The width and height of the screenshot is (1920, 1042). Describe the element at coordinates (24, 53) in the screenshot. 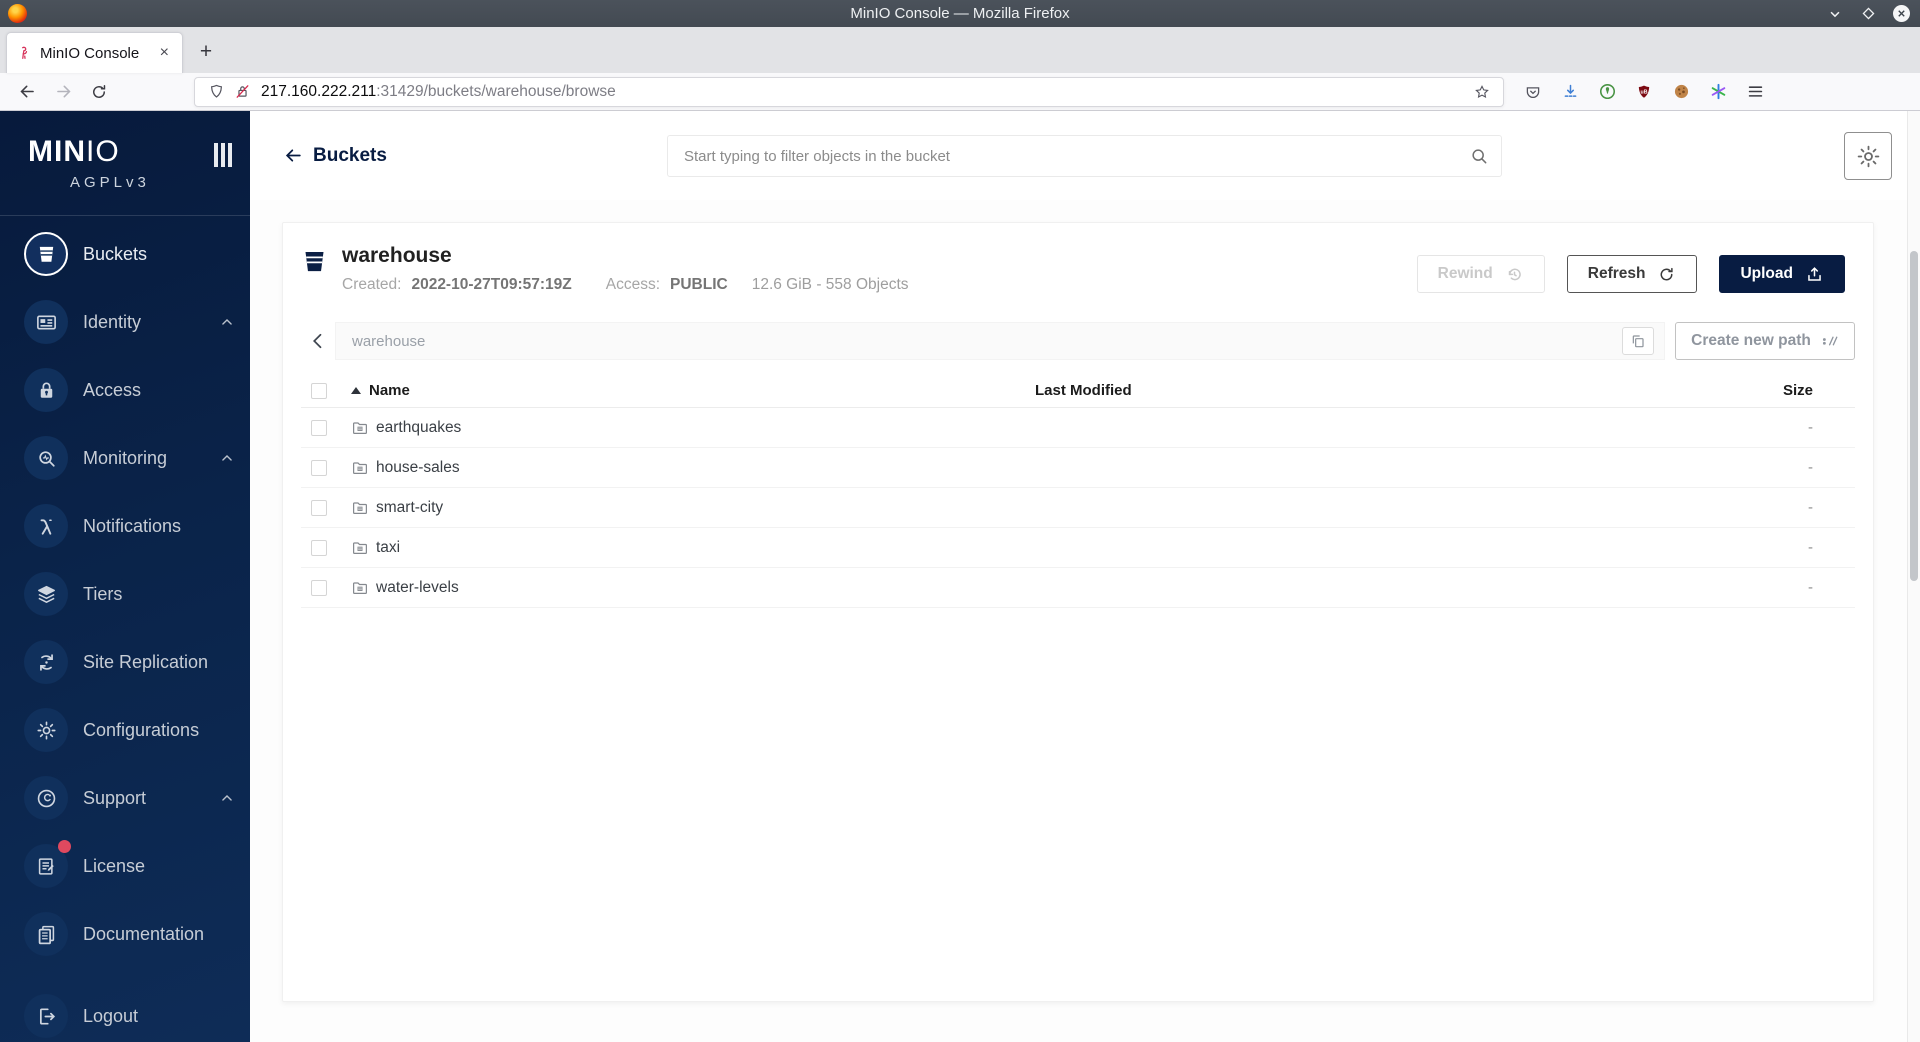

I see `tab-favicon-flamingo-icon` at that location.